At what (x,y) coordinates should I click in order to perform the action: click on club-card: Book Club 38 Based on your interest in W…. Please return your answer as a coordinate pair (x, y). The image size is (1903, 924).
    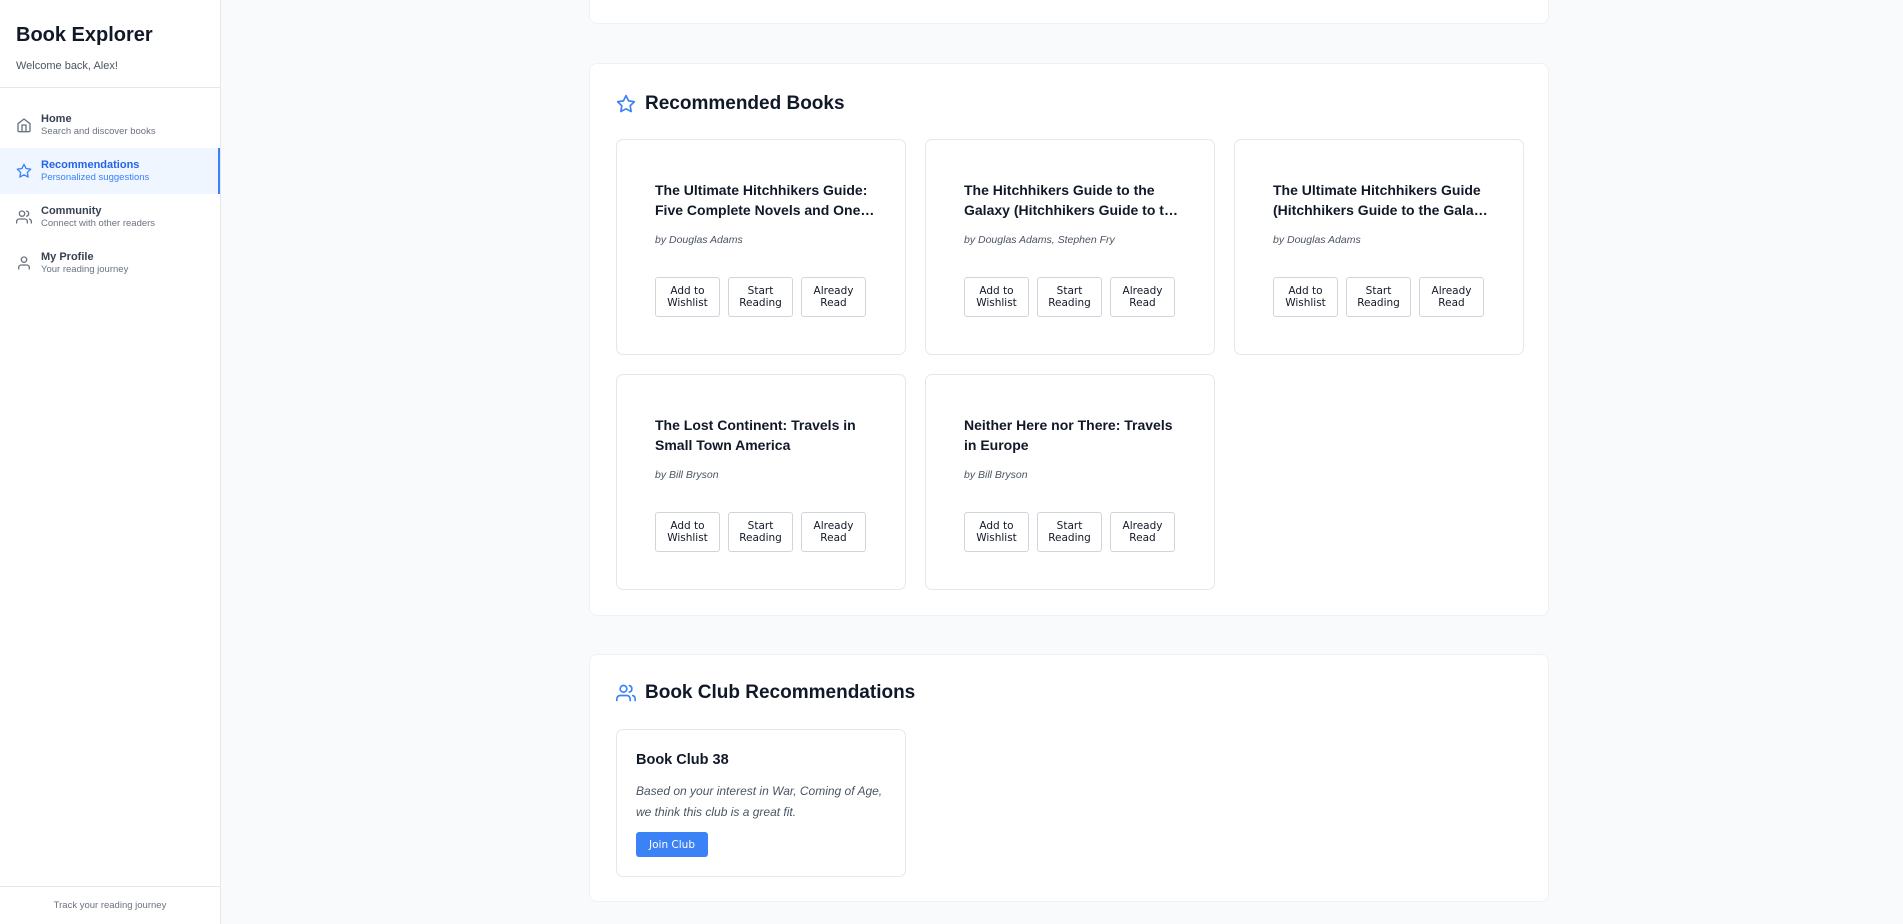
    Looking at the image, I should click on (761, 803).